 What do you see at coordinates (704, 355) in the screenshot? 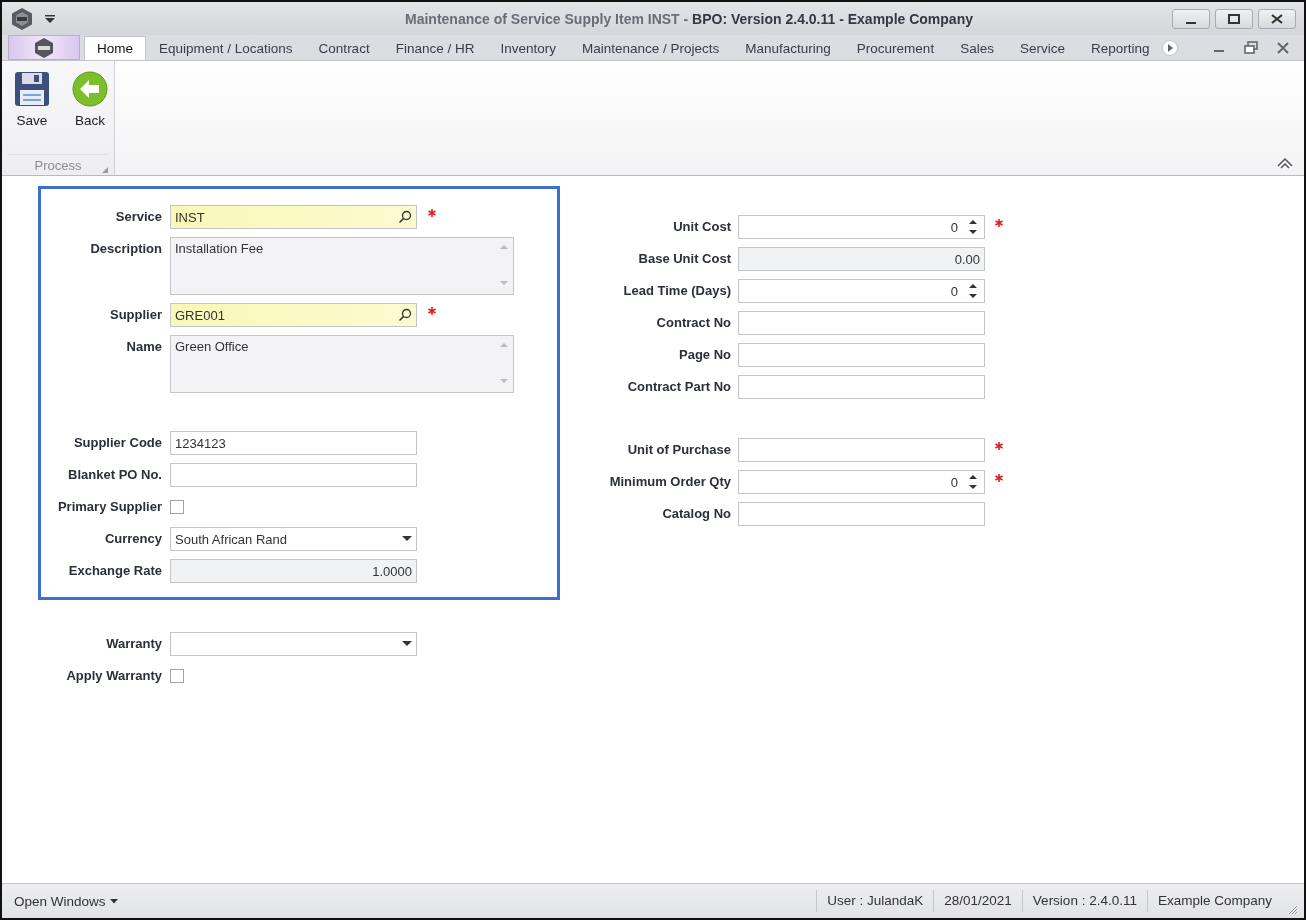
I see `field-label: Page No` at bounding box center [704, 355].